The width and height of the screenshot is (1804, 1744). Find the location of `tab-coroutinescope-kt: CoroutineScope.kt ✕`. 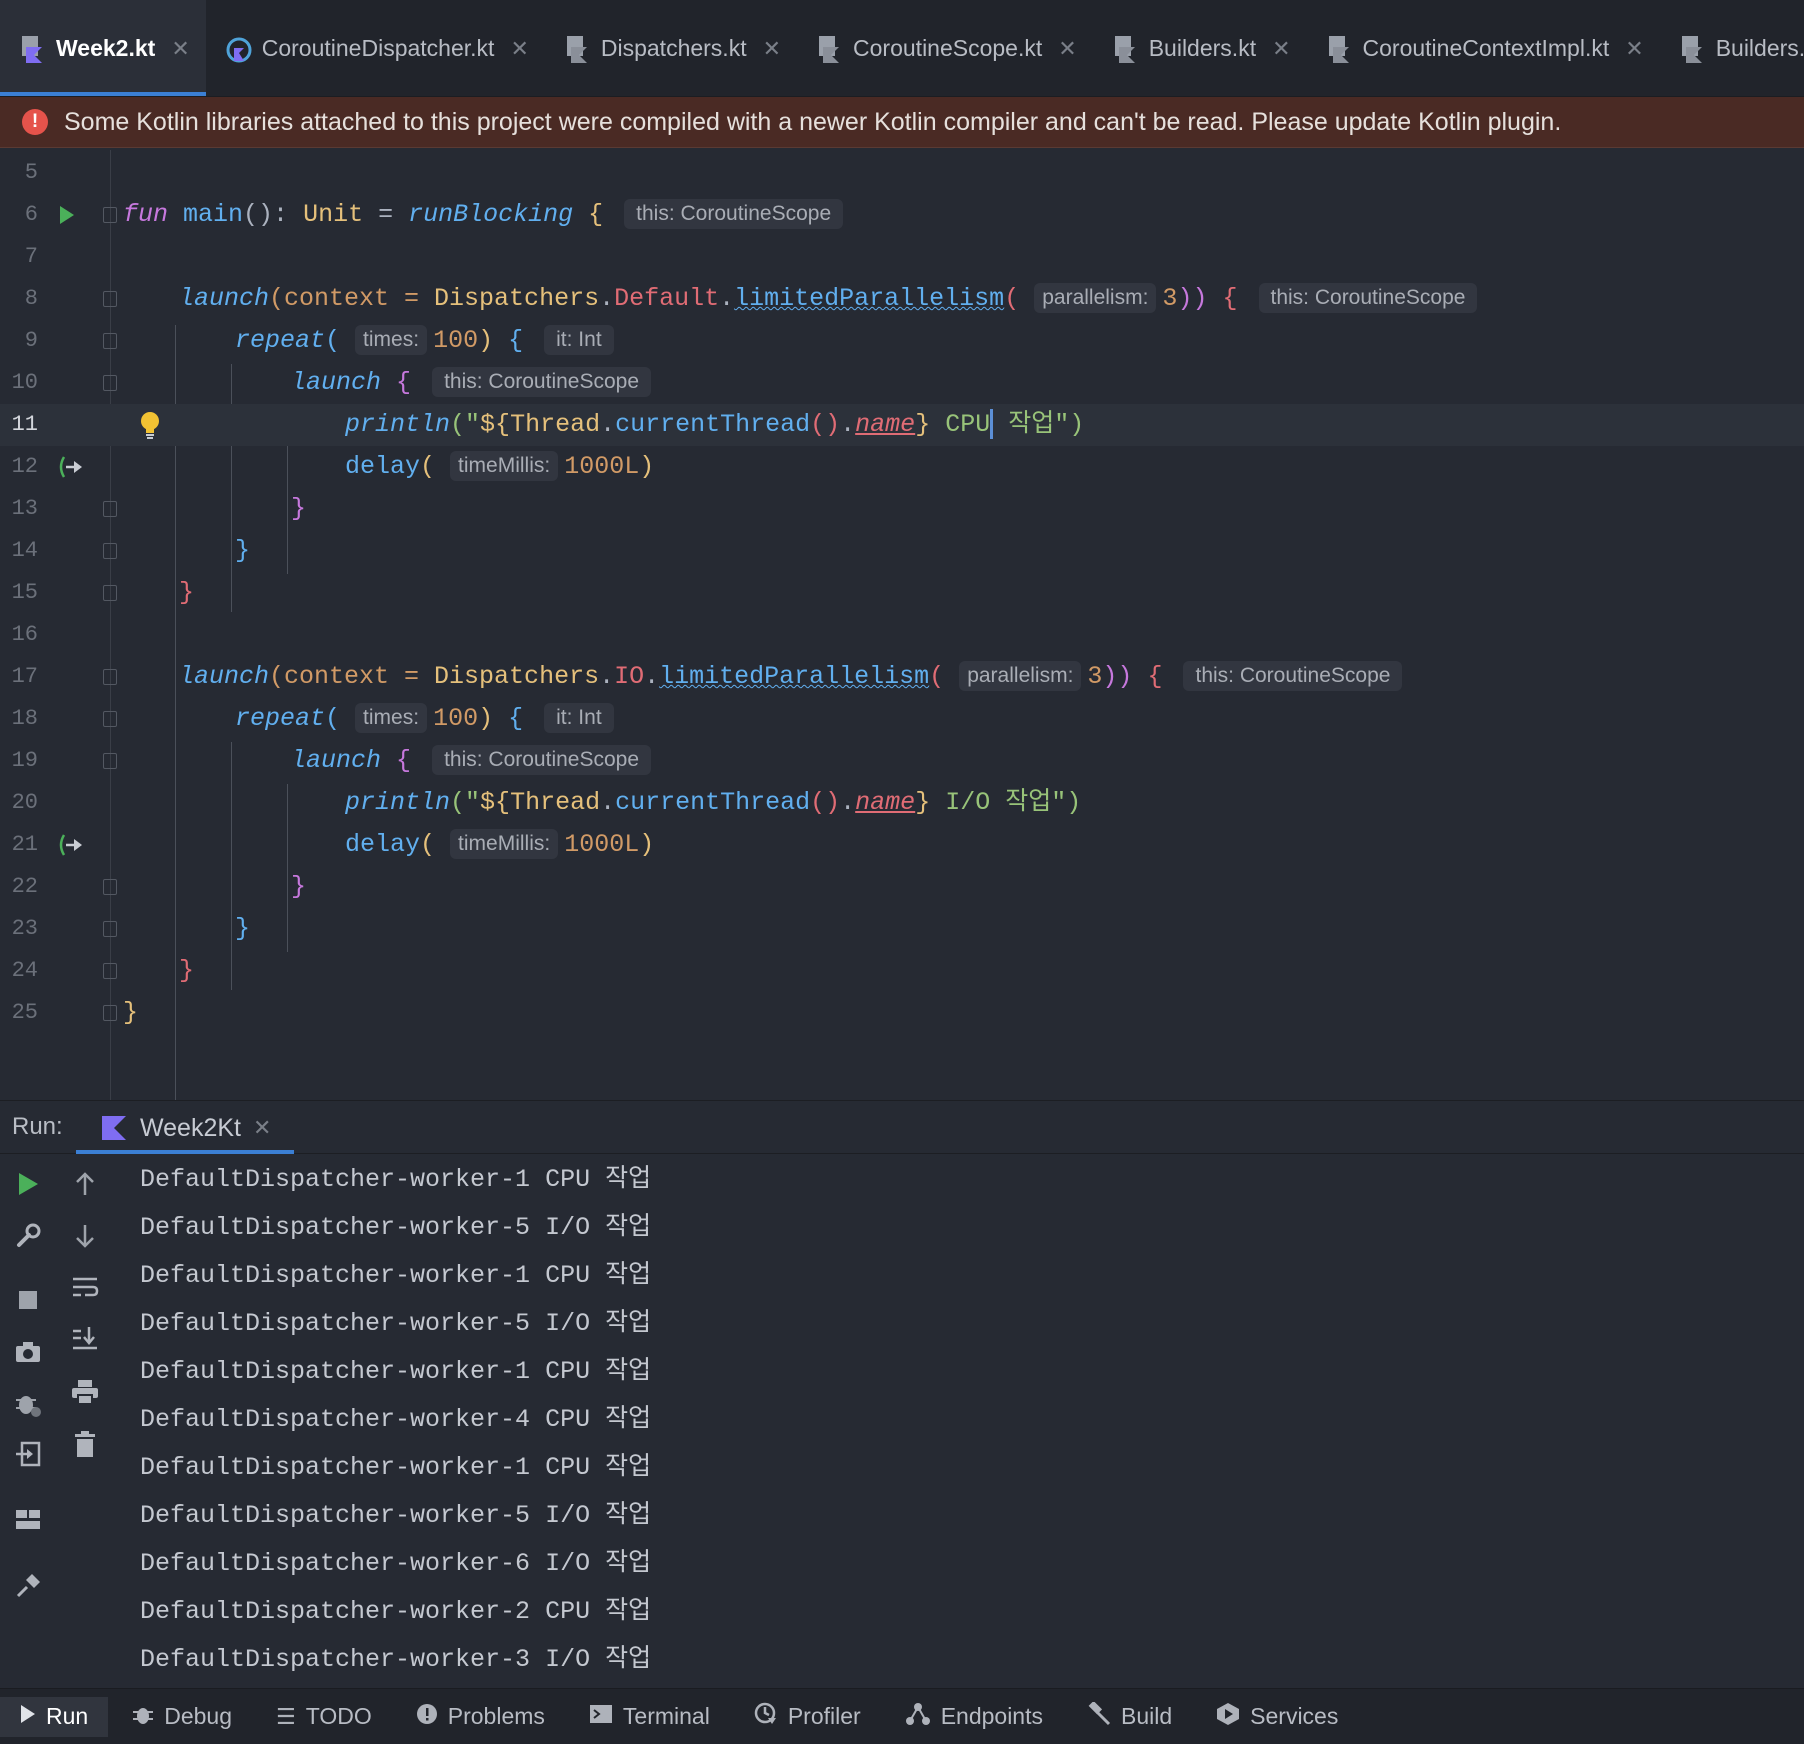

tab-coroutinescope-kt: CoroutineScope.kt ✕ is located at coordinates (945, 48).